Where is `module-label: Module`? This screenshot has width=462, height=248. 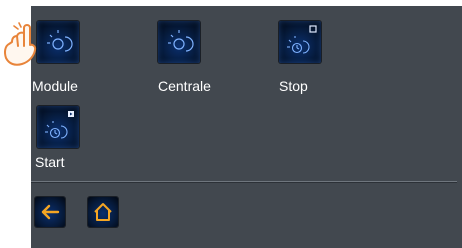 module-label: Module is located at coordinates (55, 86).